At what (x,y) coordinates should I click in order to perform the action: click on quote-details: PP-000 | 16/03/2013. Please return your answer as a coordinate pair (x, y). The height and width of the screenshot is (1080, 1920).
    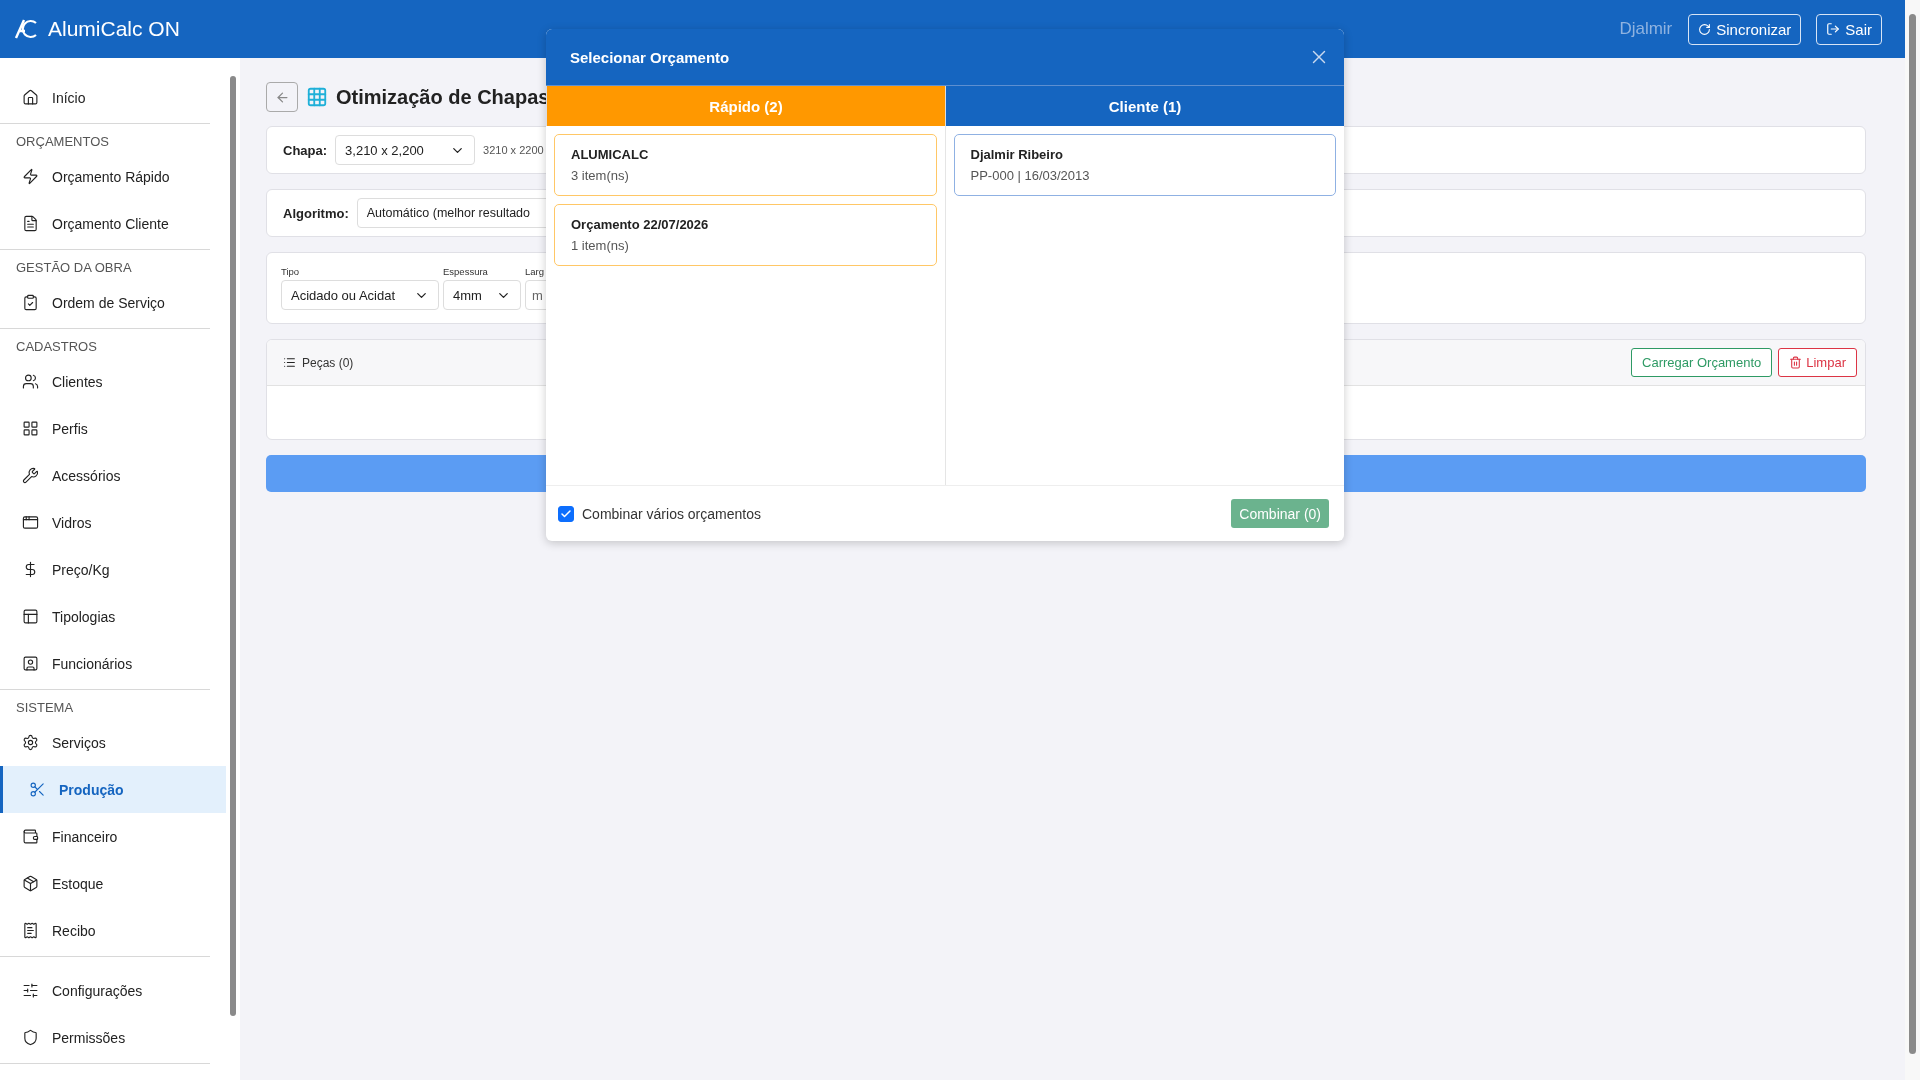
    Looking at the image, I should click on (1030, 175).